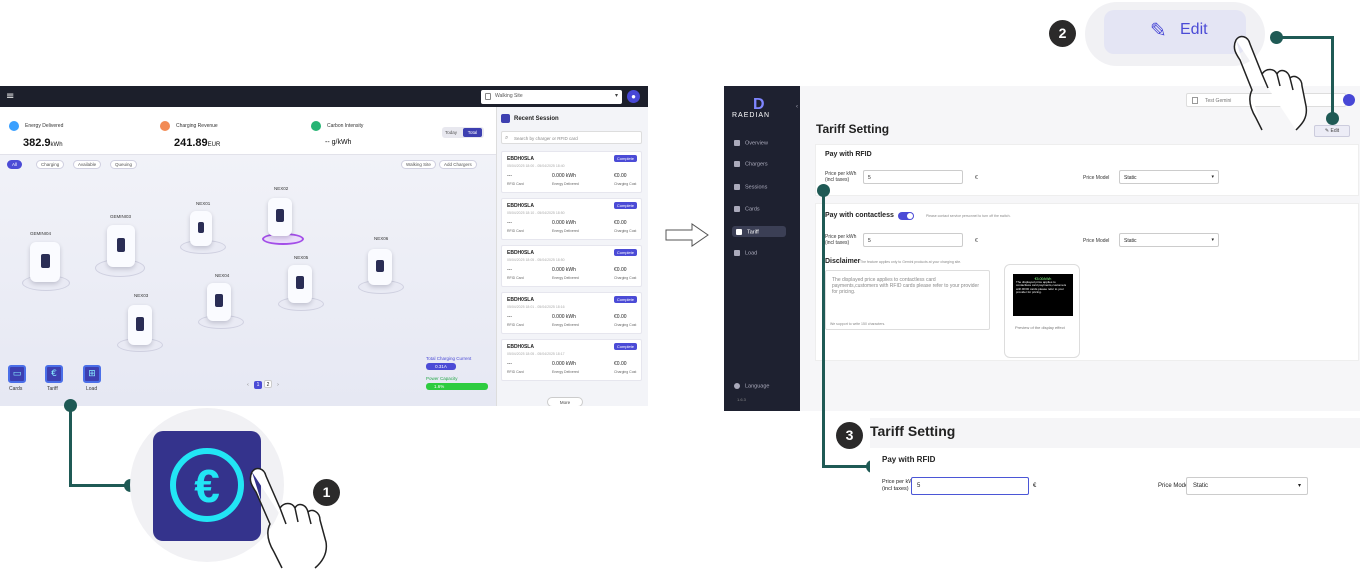  What do you see at coordinates (1035, 486) in the screenshot?
I see `currency-label: €` at bounding box center [1035, 486].